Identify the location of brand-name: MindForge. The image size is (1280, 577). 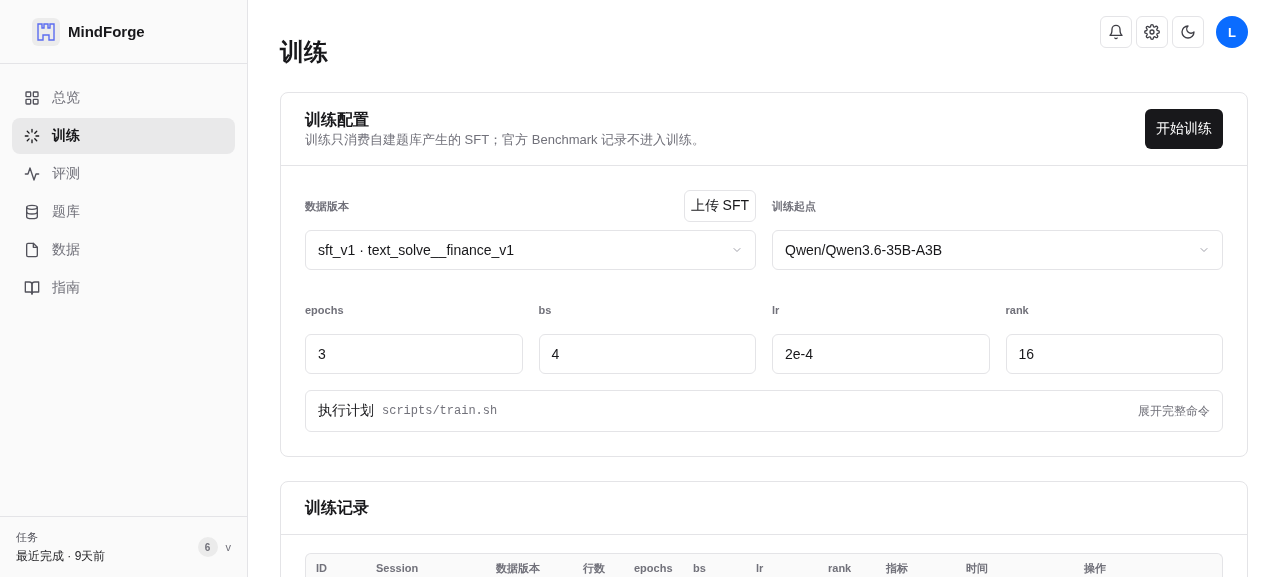
(106, 31).